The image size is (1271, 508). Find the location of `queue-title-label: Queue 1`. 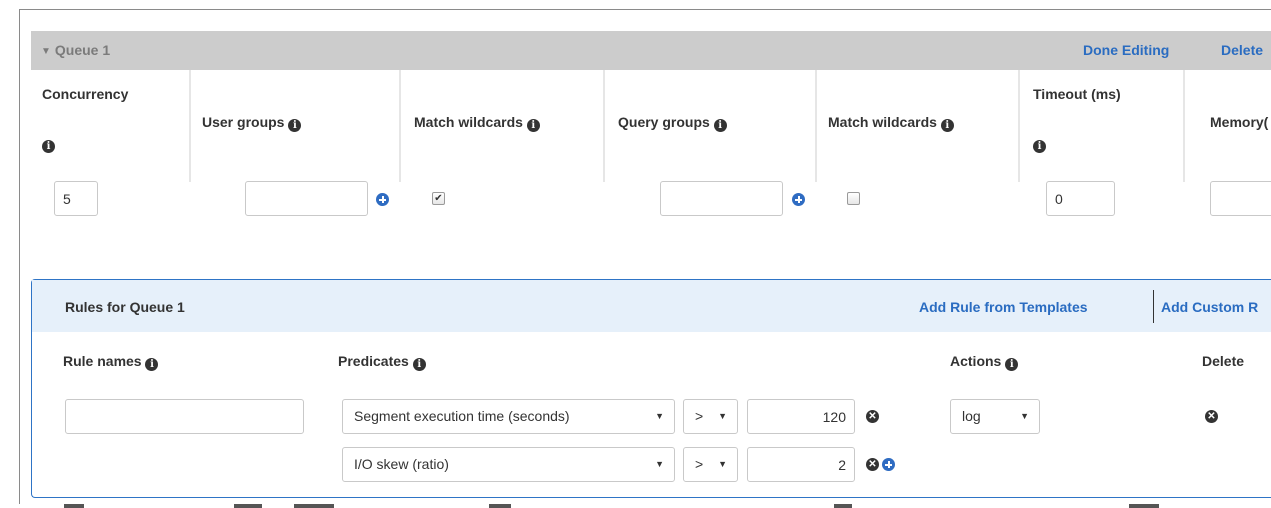

queue-title-label: Queue 1 is located at coordinates (82, 50).